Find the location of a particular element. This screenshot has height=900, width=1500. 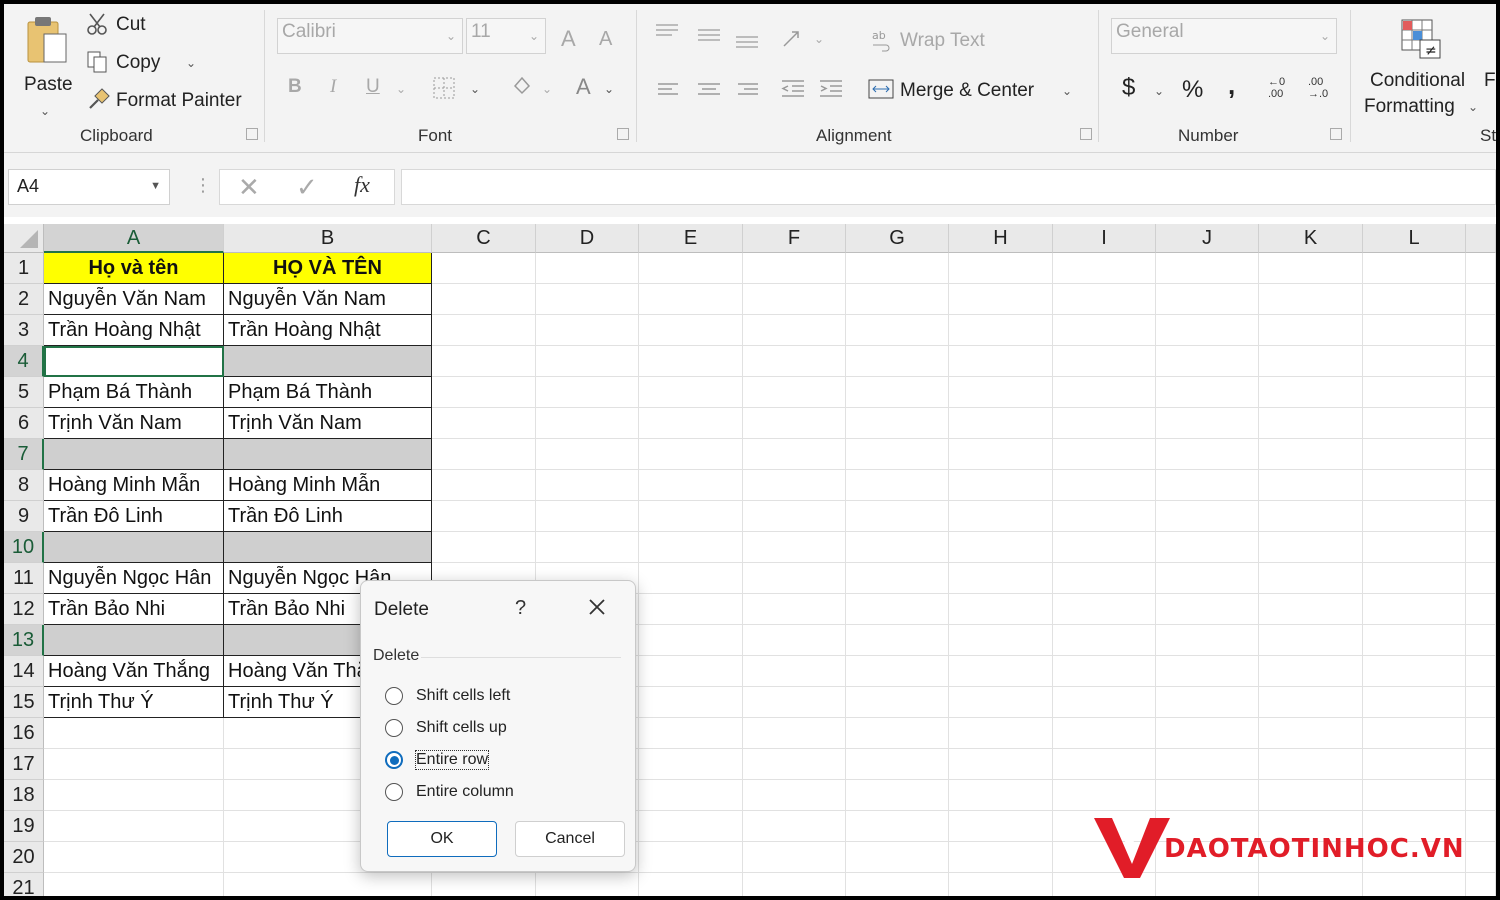

cell-e18 is located at coordinates (691, 795).